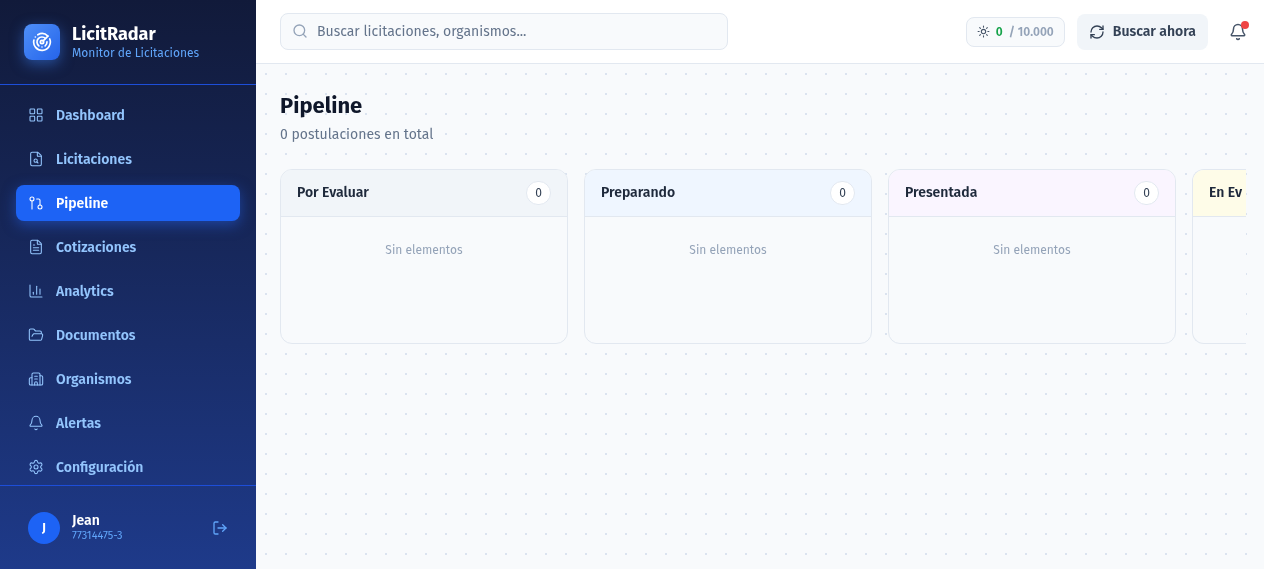 The image size is (1264, 569). I want to click on logout-icon, so click(220, 527).